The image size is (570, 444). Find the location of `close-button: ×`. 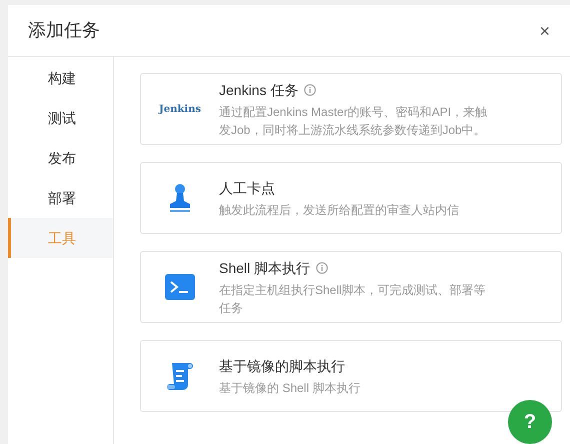

close-button: × is located at coordinates (544, 31).